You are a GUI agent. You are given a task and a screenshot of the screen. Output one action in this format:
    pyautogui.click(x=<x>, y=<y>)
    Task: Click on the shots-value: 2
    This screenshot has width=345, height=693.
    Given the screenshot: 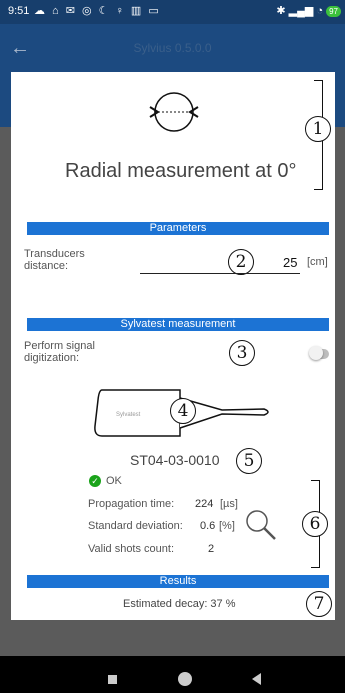 What is the action you would take?
    pyautogui.click(x=211, y=549)
    